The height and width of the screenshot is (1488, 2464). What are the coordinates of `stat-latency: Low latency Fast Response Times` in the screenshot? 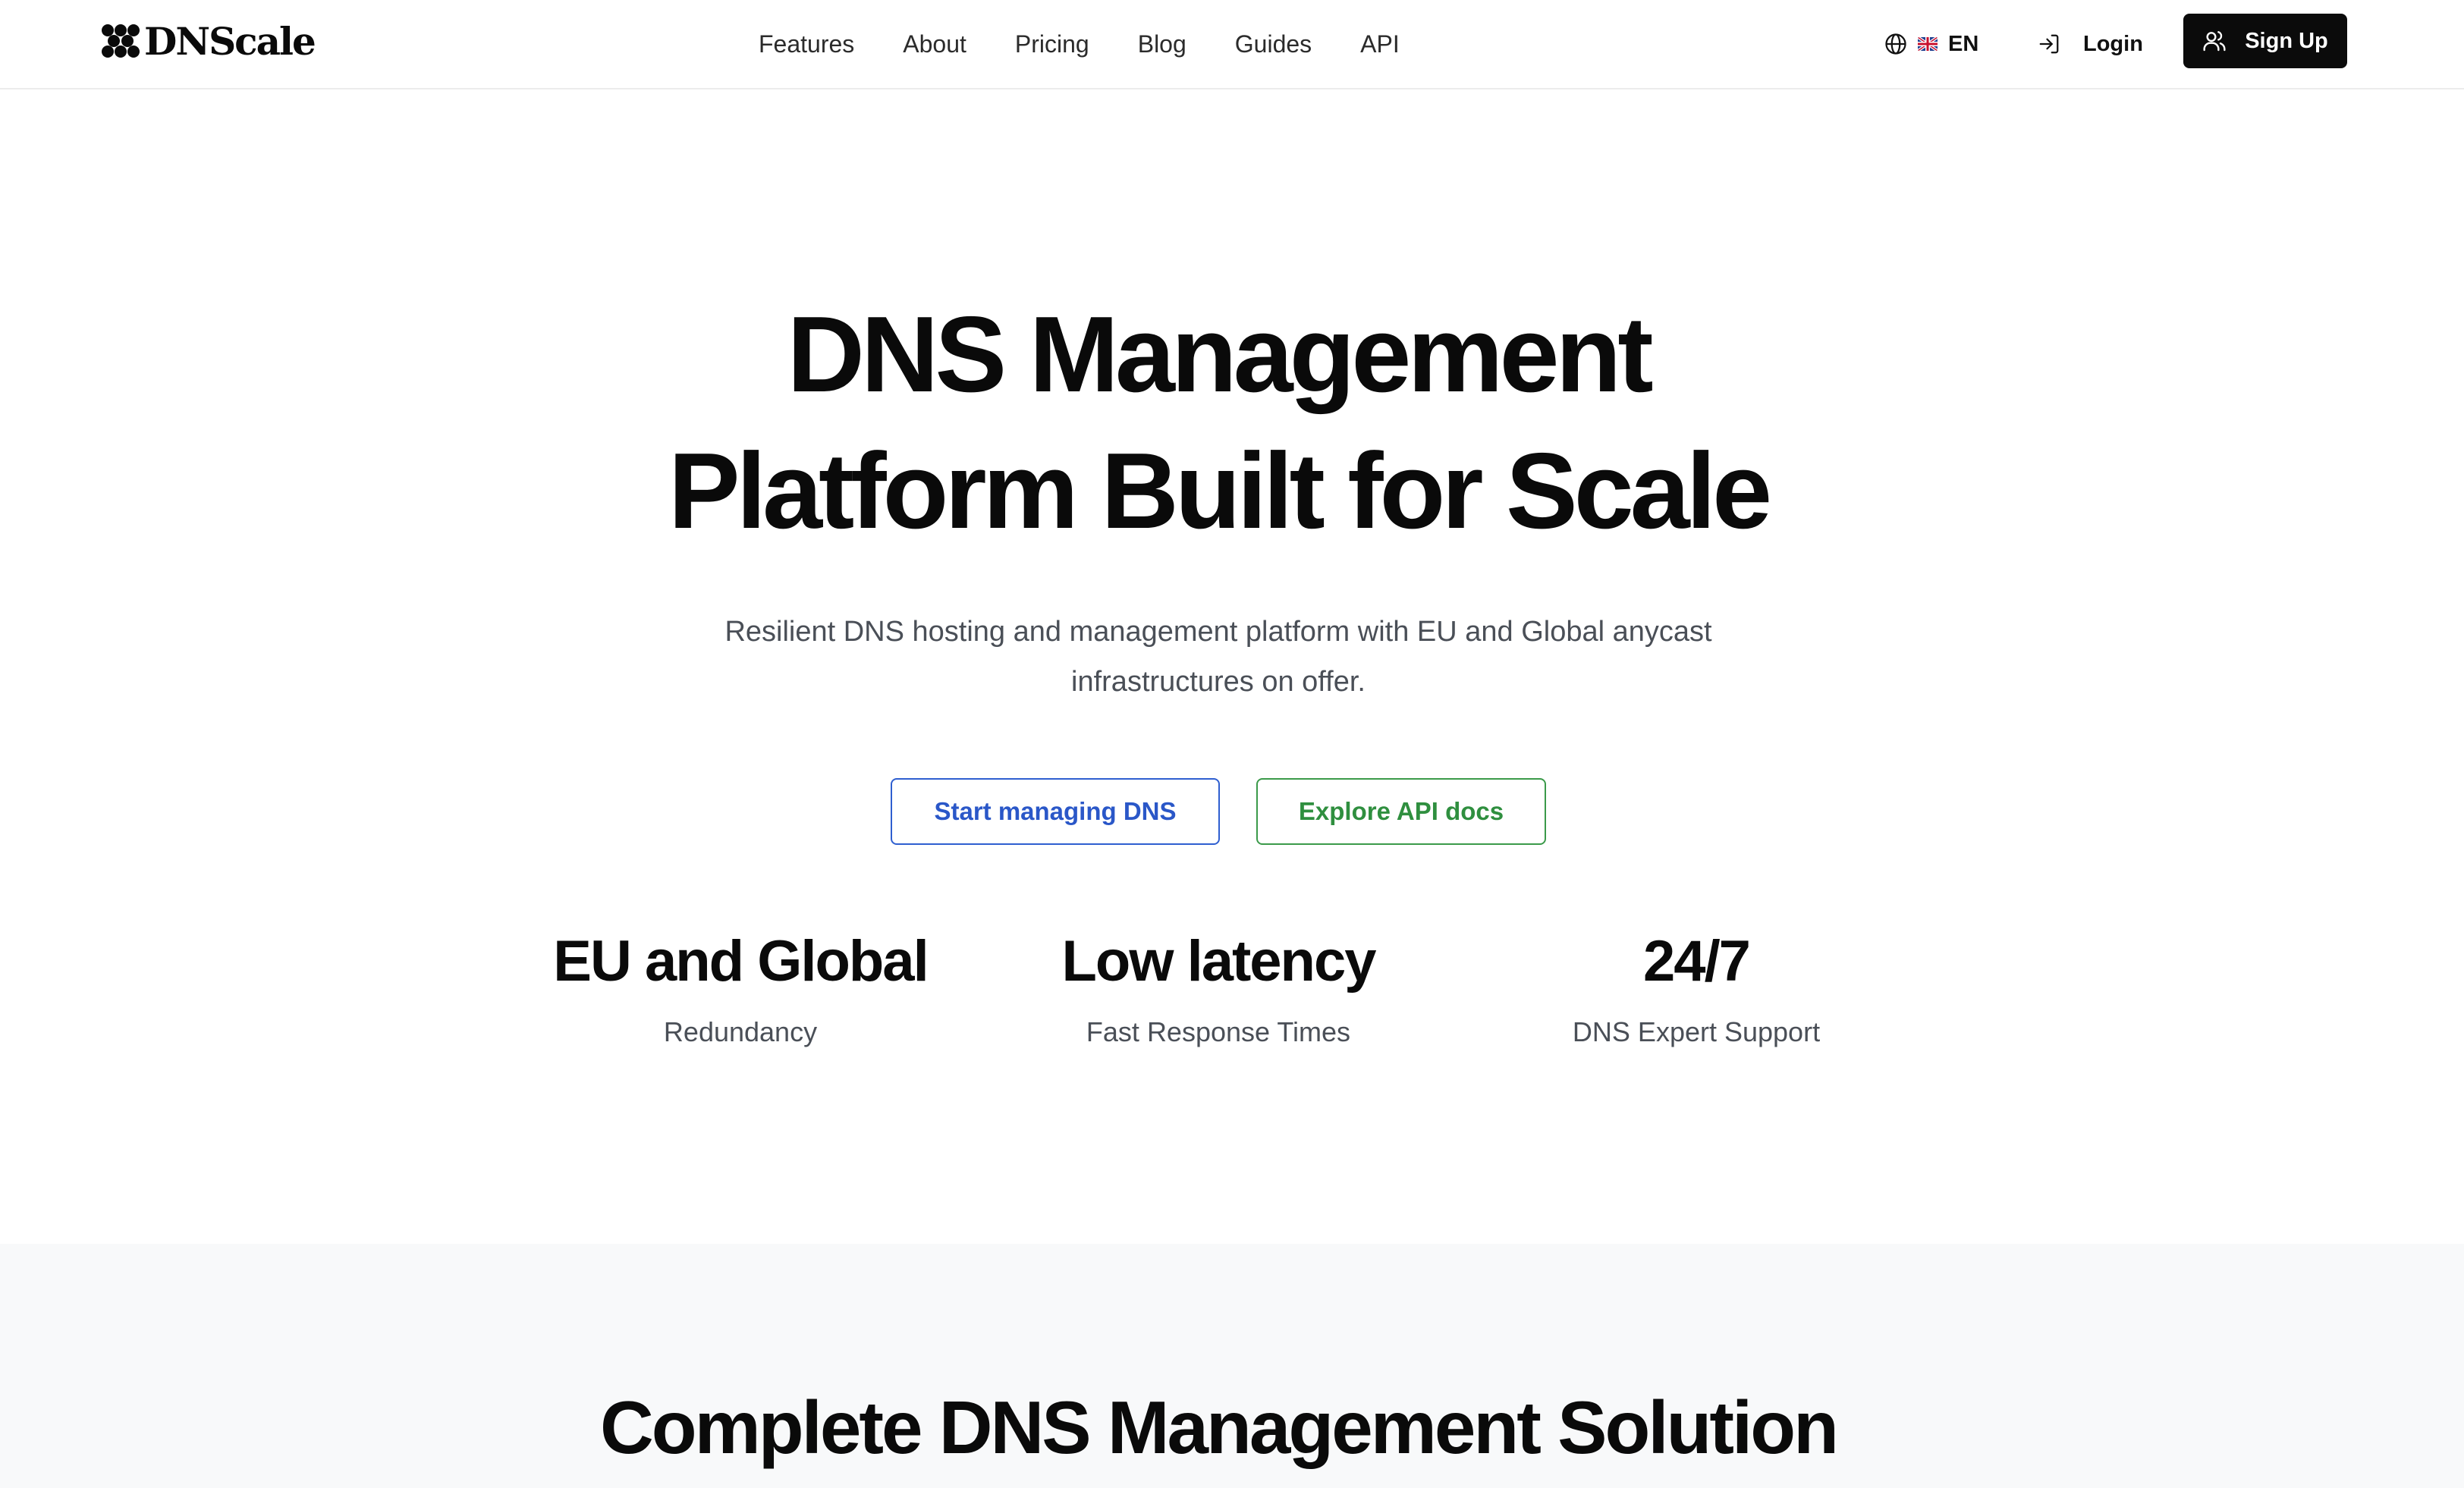 It's located at (1218, 988).